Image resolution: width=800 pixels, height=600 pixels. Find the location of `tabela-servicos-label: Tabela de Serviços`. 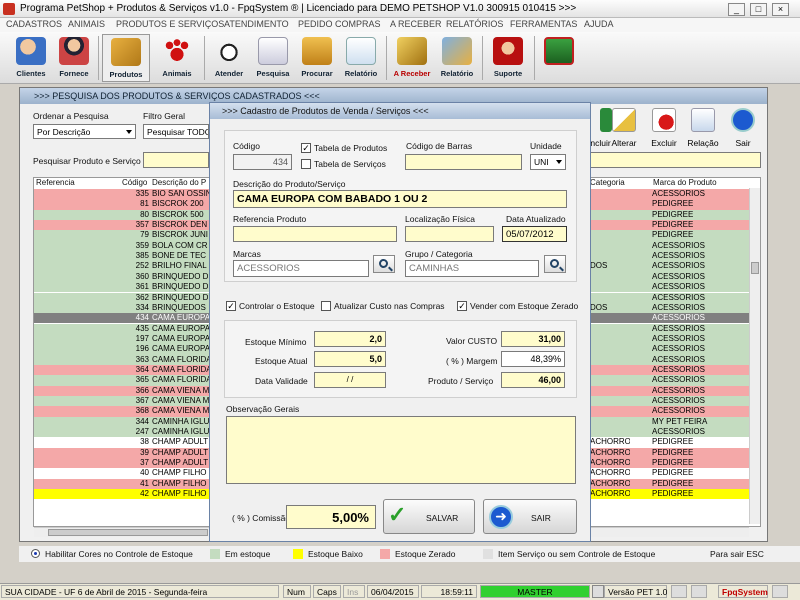

tabela-servicos-label: Tabela de Serviços is located at coordinates (350, 164).